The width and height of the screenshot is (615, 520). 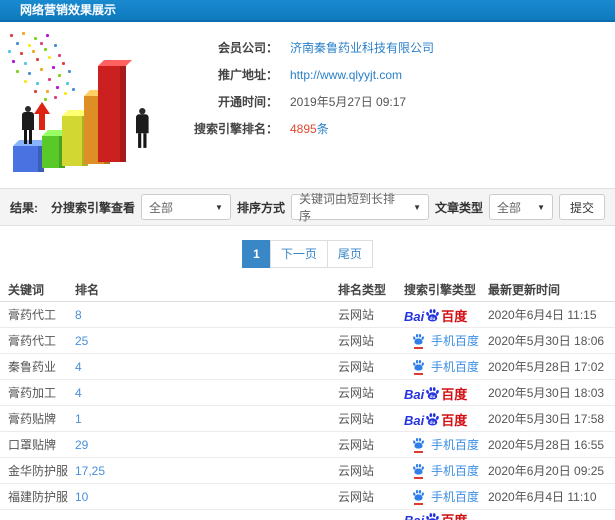 I want to click on submit-button: 提交, so click(x=582, y=207).